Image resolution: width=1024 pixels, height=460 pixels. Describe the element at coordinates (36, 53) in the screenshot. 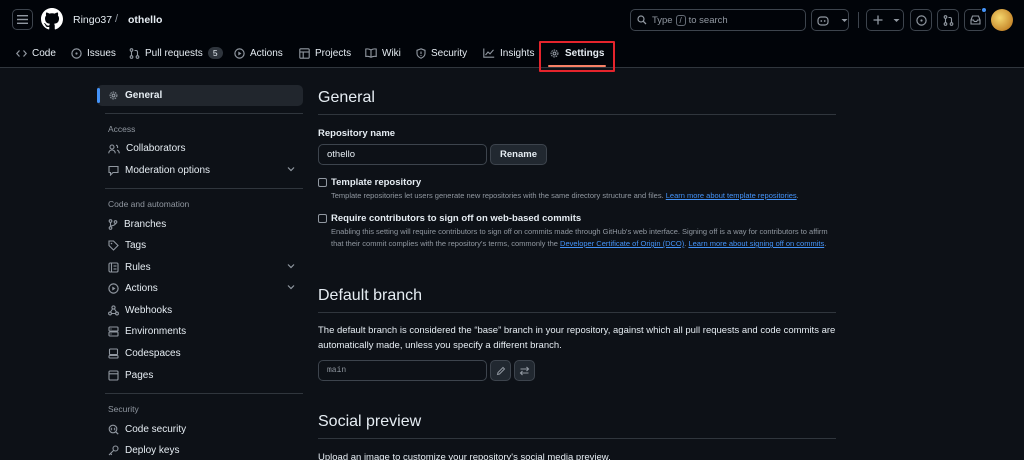

I see `tab-code: Code` at that location.